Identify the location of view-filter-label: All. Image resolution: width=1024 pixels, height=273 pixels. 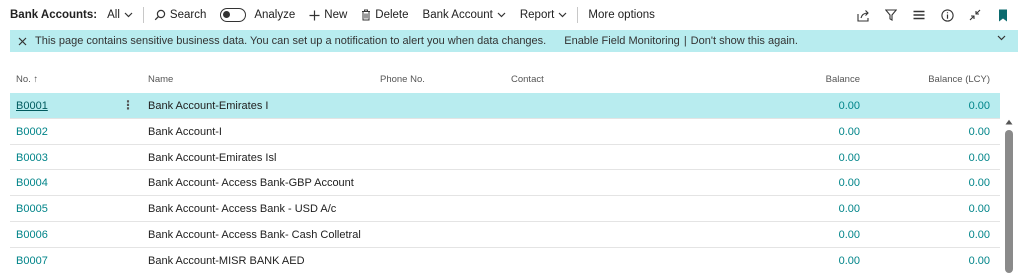
(113, 15).